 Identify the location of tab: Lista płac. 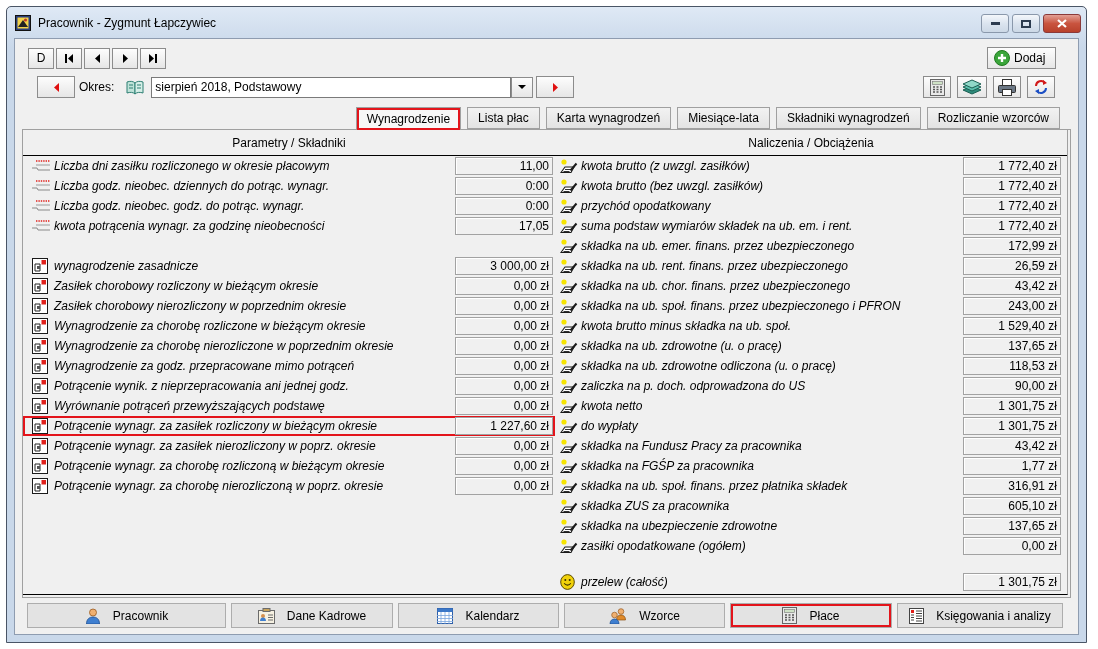
(503, 118).